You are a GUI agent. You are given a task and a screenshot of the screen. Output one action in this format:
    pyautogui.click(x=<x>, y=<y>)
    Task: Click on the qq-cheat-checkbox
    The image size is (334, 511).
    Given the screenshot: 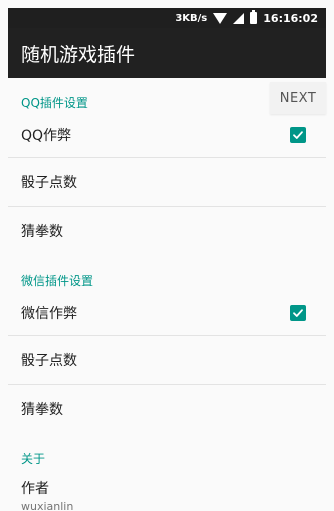 What is the action you would take?
    pyautogui.click(x=298, y=135)
    